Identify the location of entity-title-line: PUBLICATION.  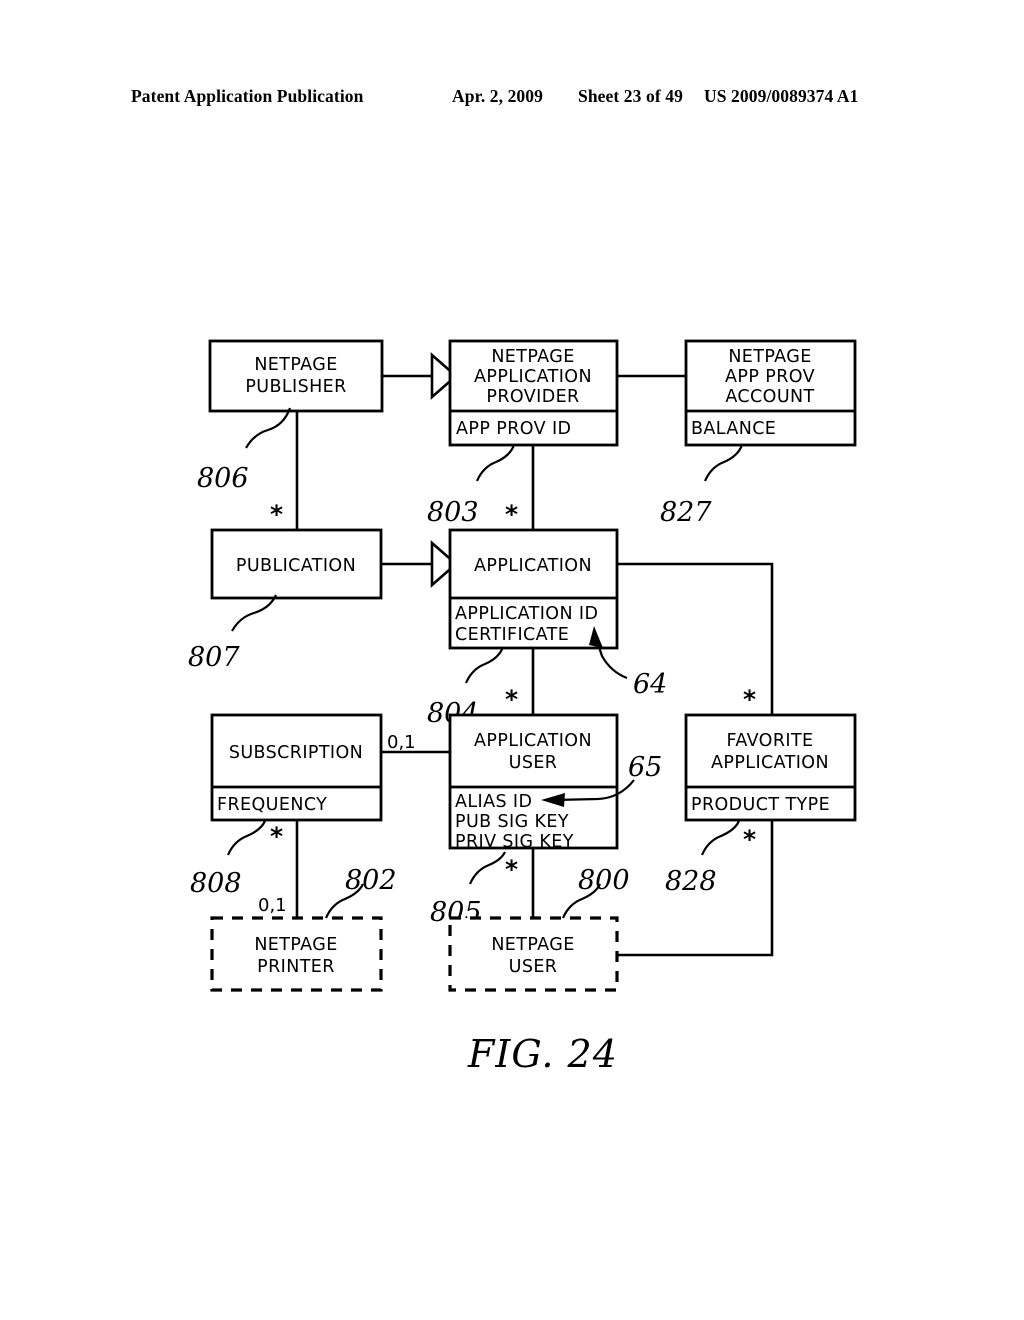
(296, 566).